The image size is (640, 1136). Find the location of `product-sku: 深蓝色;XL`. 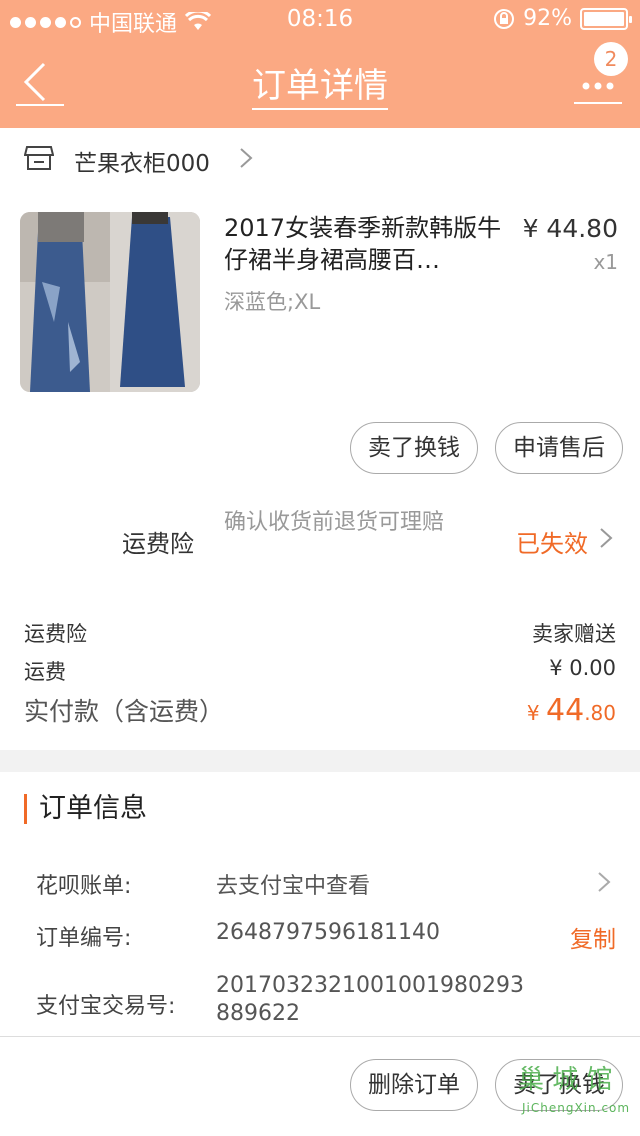

product-sku: 深蓝色;XL is located at coordinates (272, 302).